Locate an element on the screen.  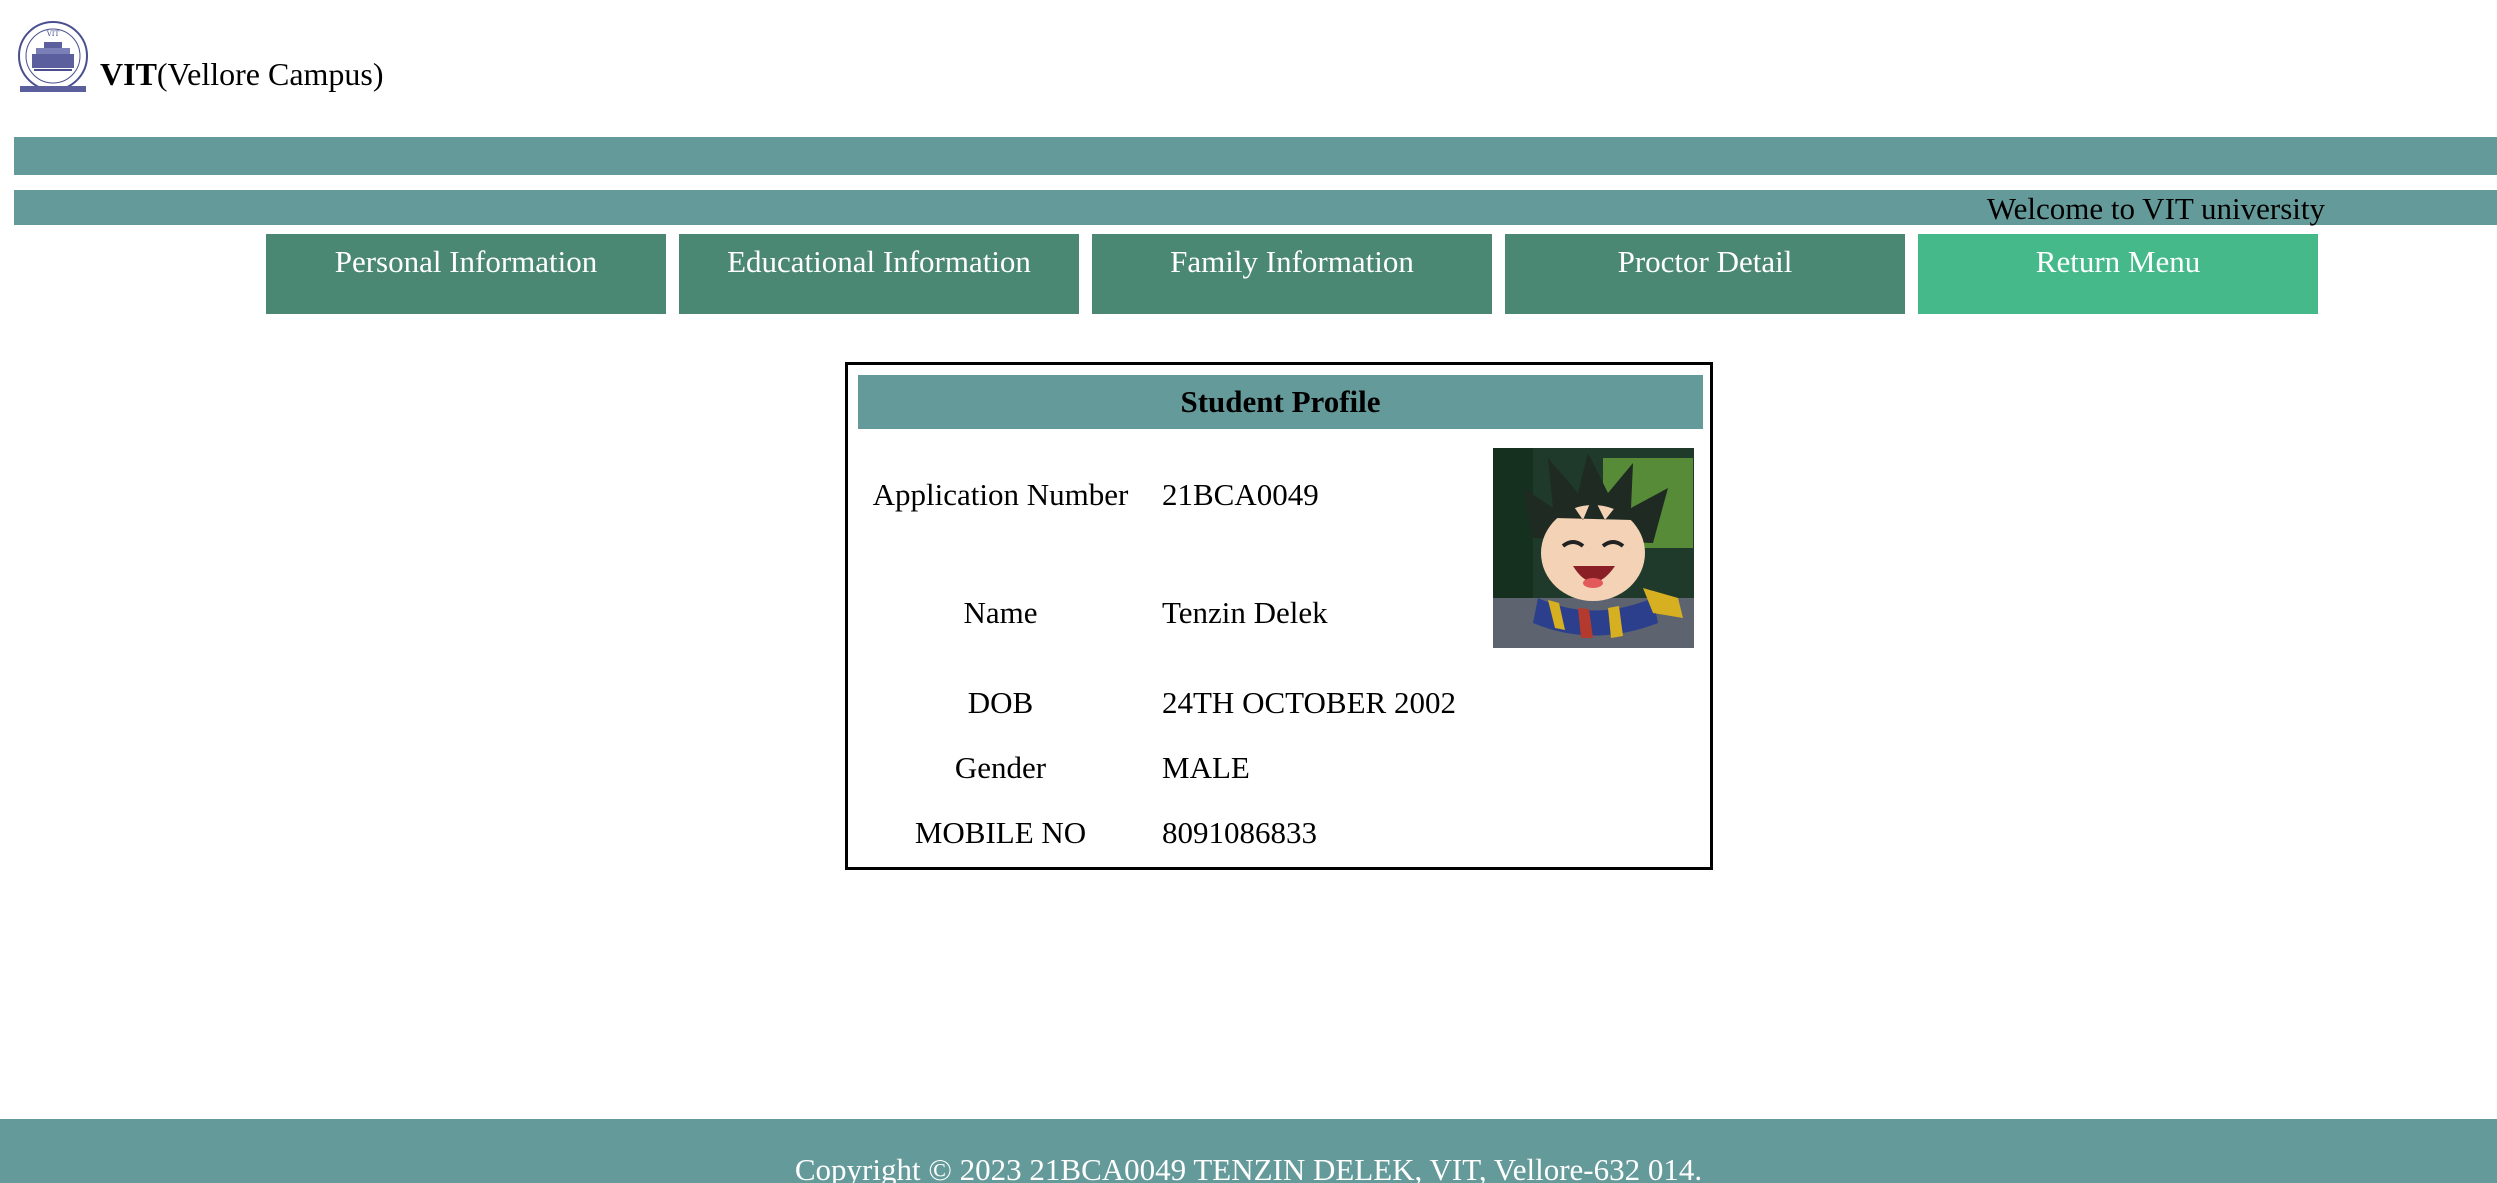
proctor-detail-button: Proctor Detail is located at coordinates (1705, 274).